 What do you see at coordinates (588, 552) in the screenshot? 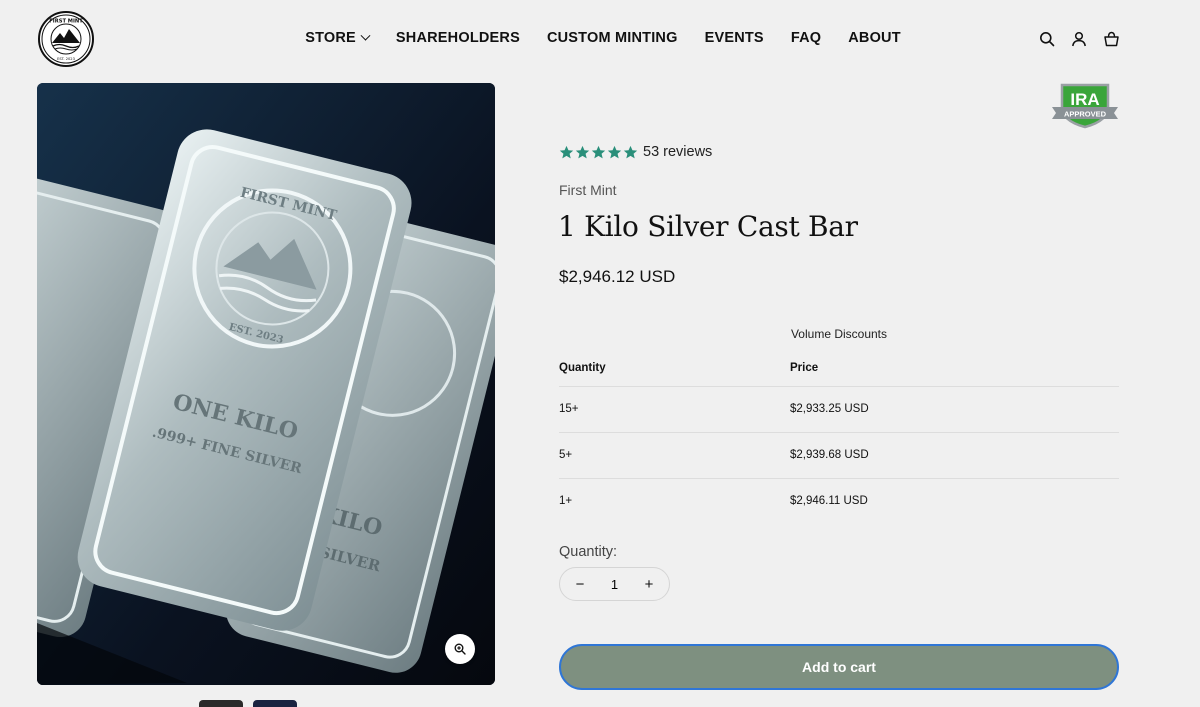
I see `quantity-label: Quantity:` at bounding box center [588, 552].